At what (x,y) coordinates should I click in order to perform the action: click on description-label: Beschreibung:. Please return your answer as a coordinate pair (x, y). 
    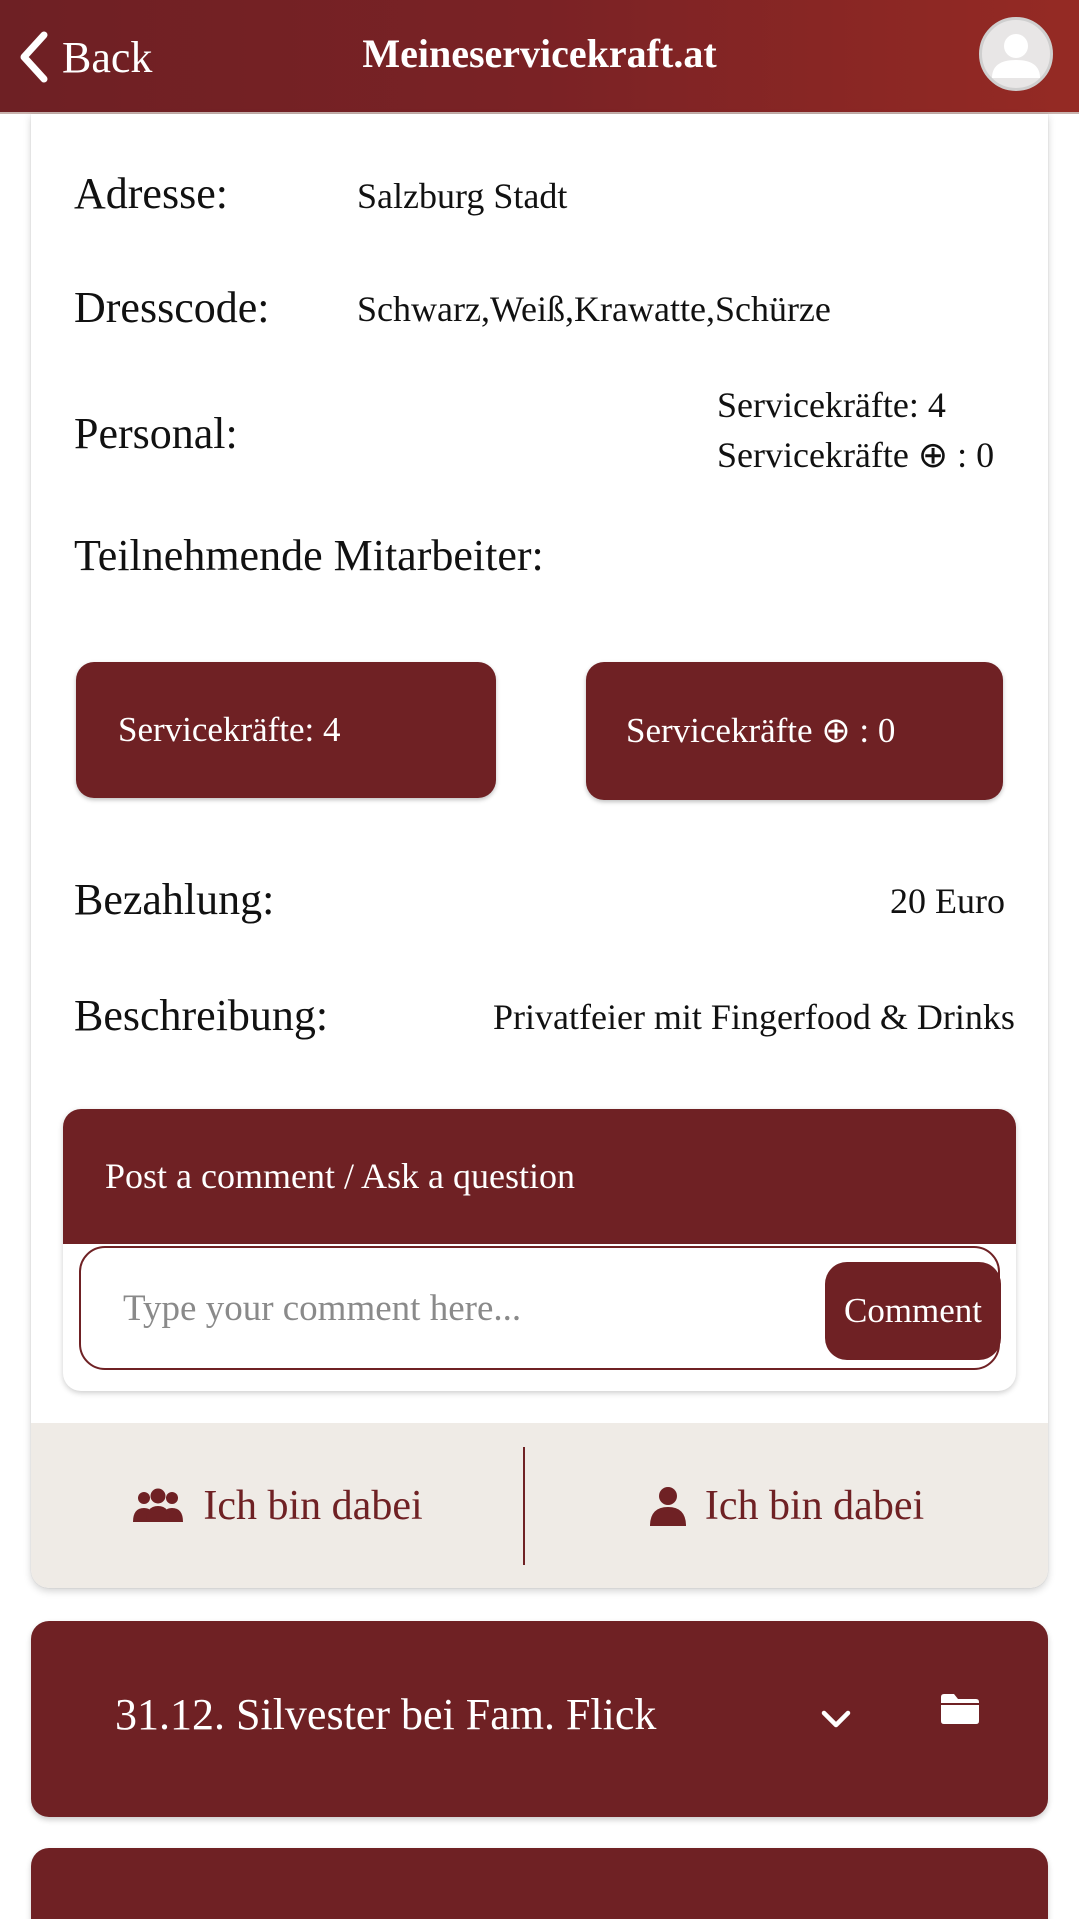
    Looking at the image, I should click on (201, 1015).